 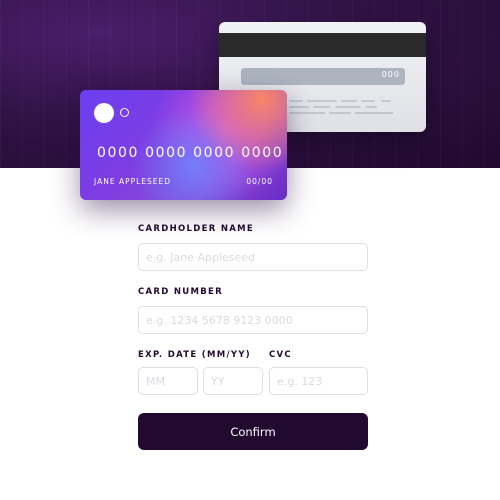 I want to click on expiry-cvc-row: EXP. DATE (MM/YY) CVC, so click(x=253, y=380).